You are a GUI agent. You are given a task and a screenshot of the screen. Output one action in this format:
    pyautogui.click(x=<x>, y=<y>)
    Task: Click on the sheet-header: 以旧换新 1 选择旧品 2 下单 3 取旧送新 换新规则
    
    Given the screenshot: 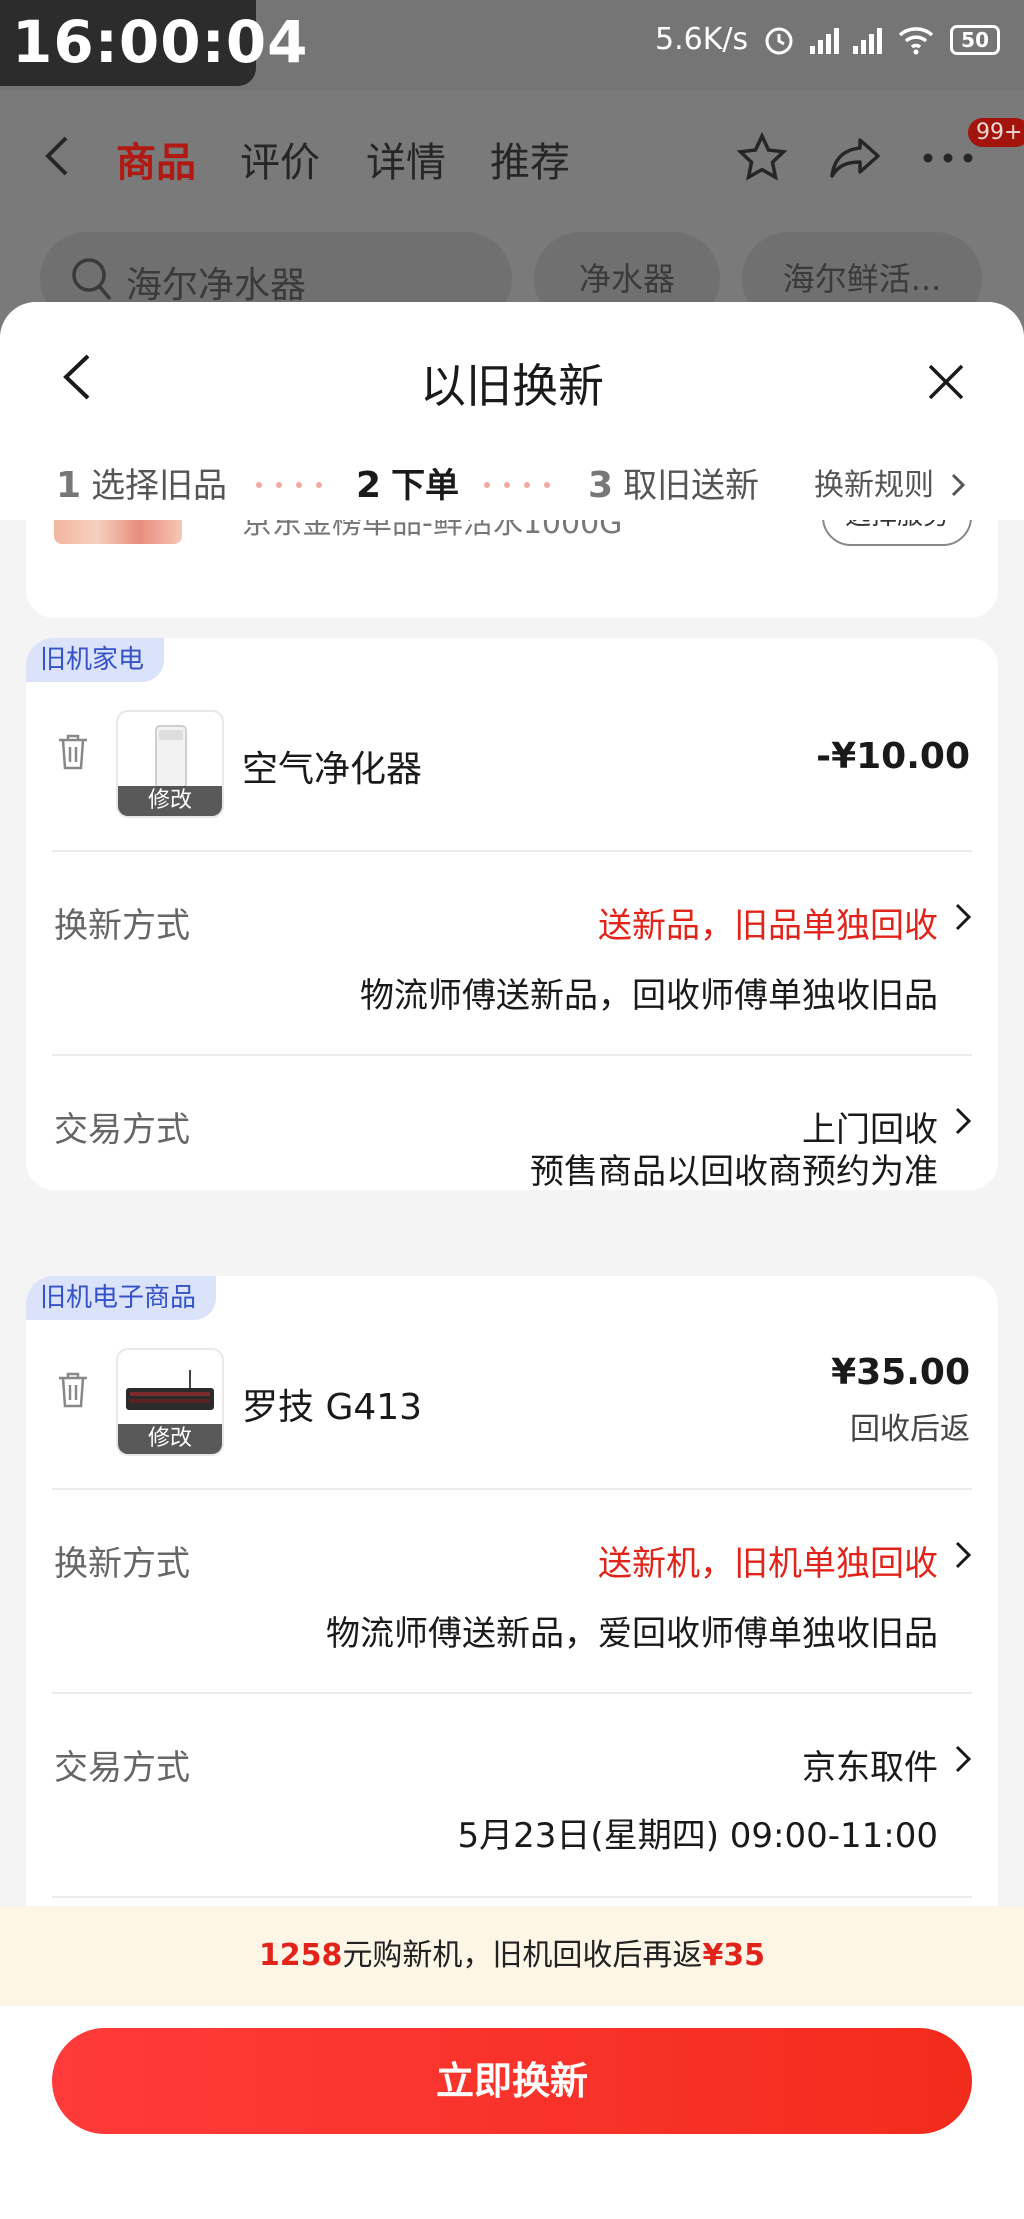 What is the action you would take?
    pyautogui.click(x=512, y=411)
    